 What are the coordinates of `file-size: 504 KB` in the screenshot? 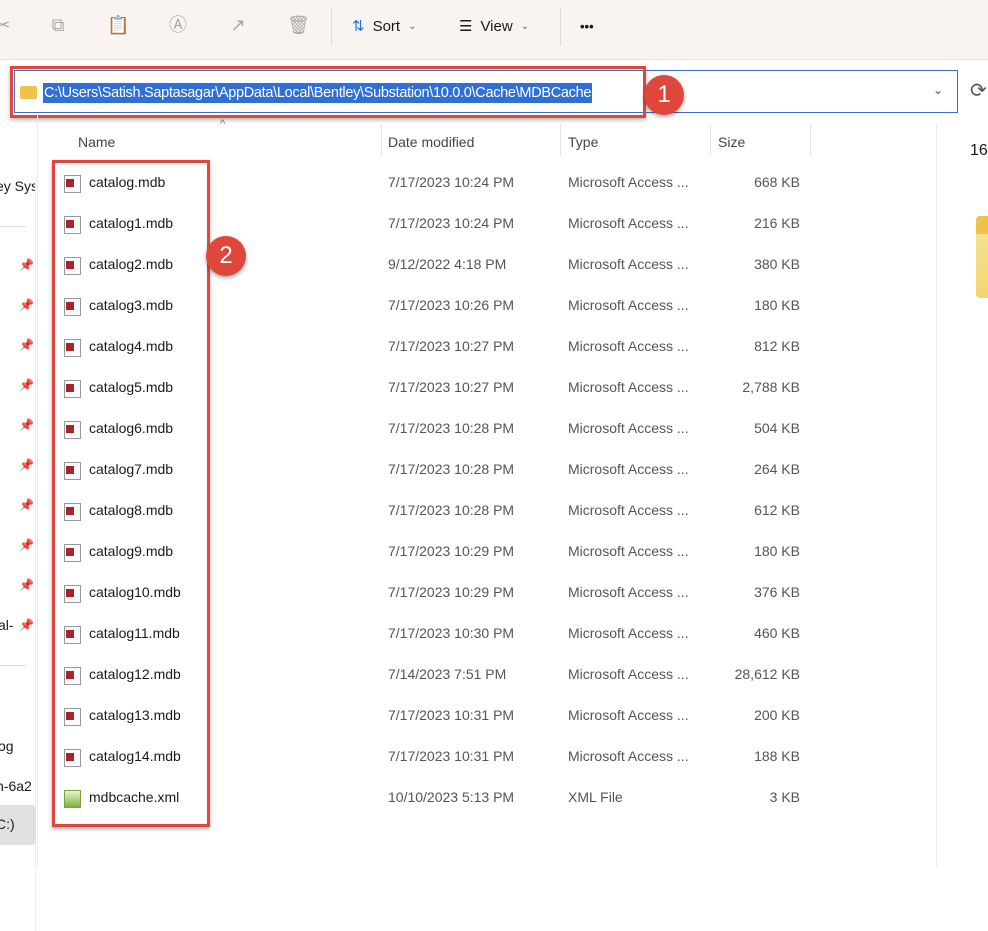 It's located at (777, 428).